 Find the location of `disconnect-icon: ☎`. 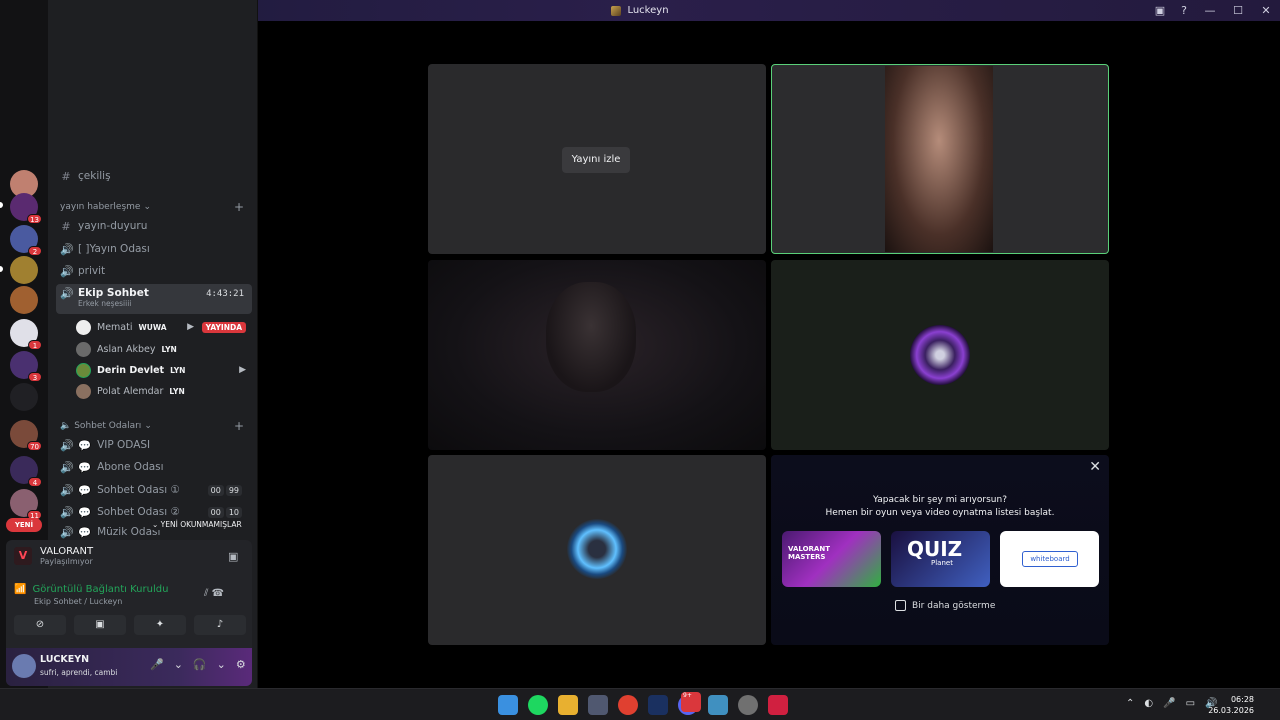

disconnect-icon: ☎ is located at coordinates (218, 593).